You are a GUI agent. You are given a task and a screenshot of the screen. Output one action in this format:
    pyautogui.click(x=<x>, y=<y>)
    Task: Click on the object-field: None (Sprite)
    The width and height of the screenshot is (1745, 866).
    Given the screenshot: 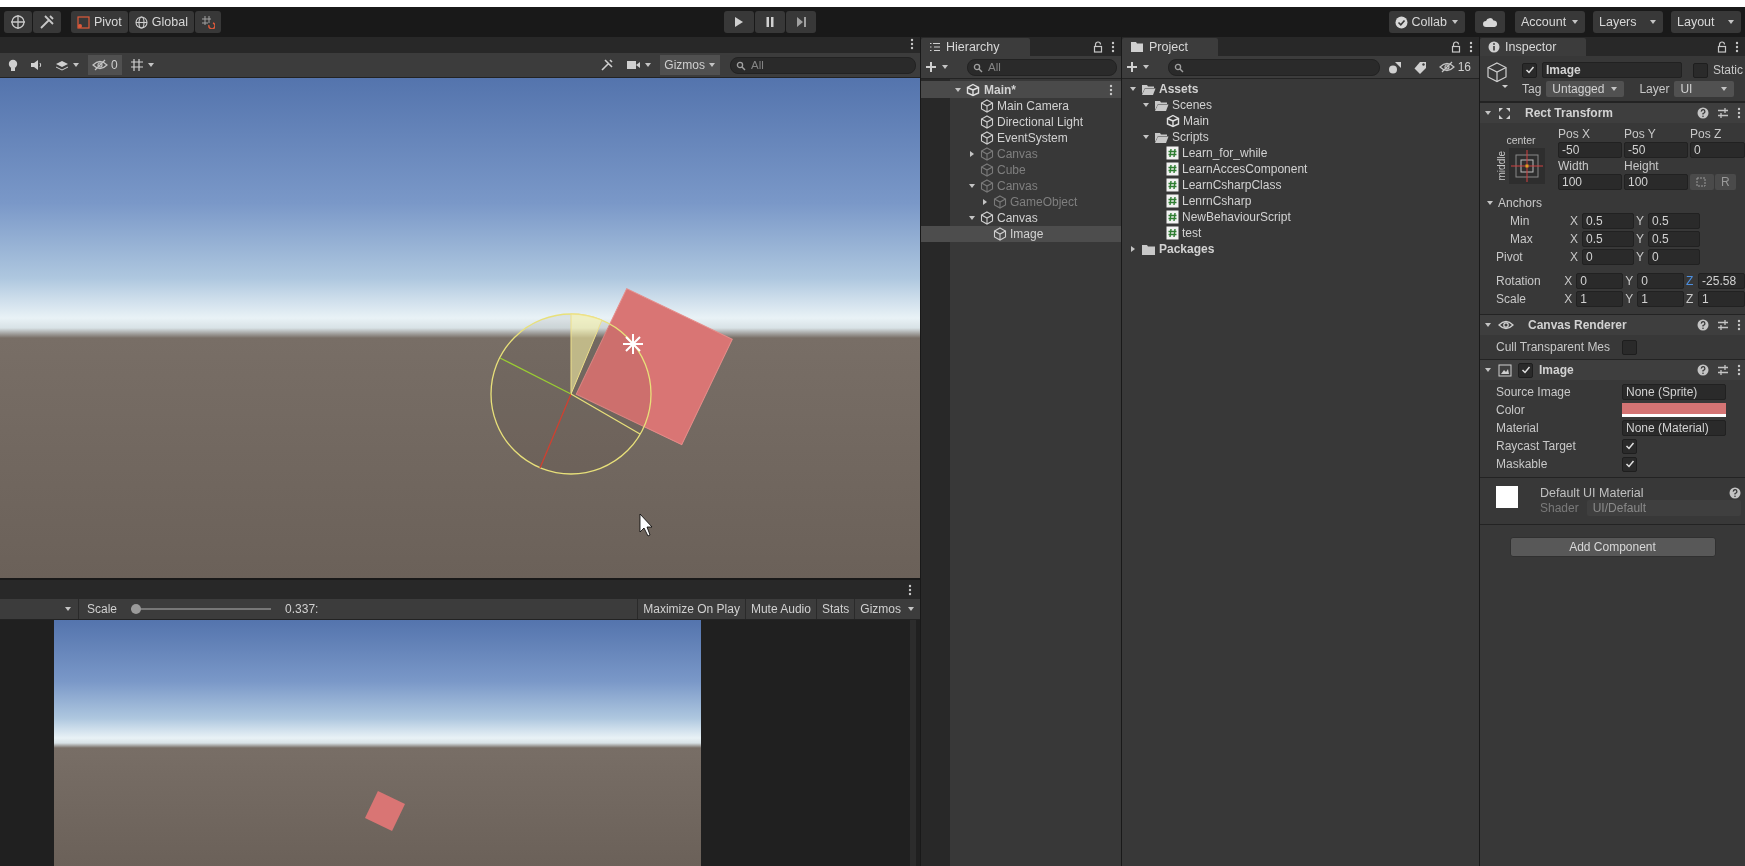 What is the action you would take?
    pyautogui.click(x=1674, y=392)
    